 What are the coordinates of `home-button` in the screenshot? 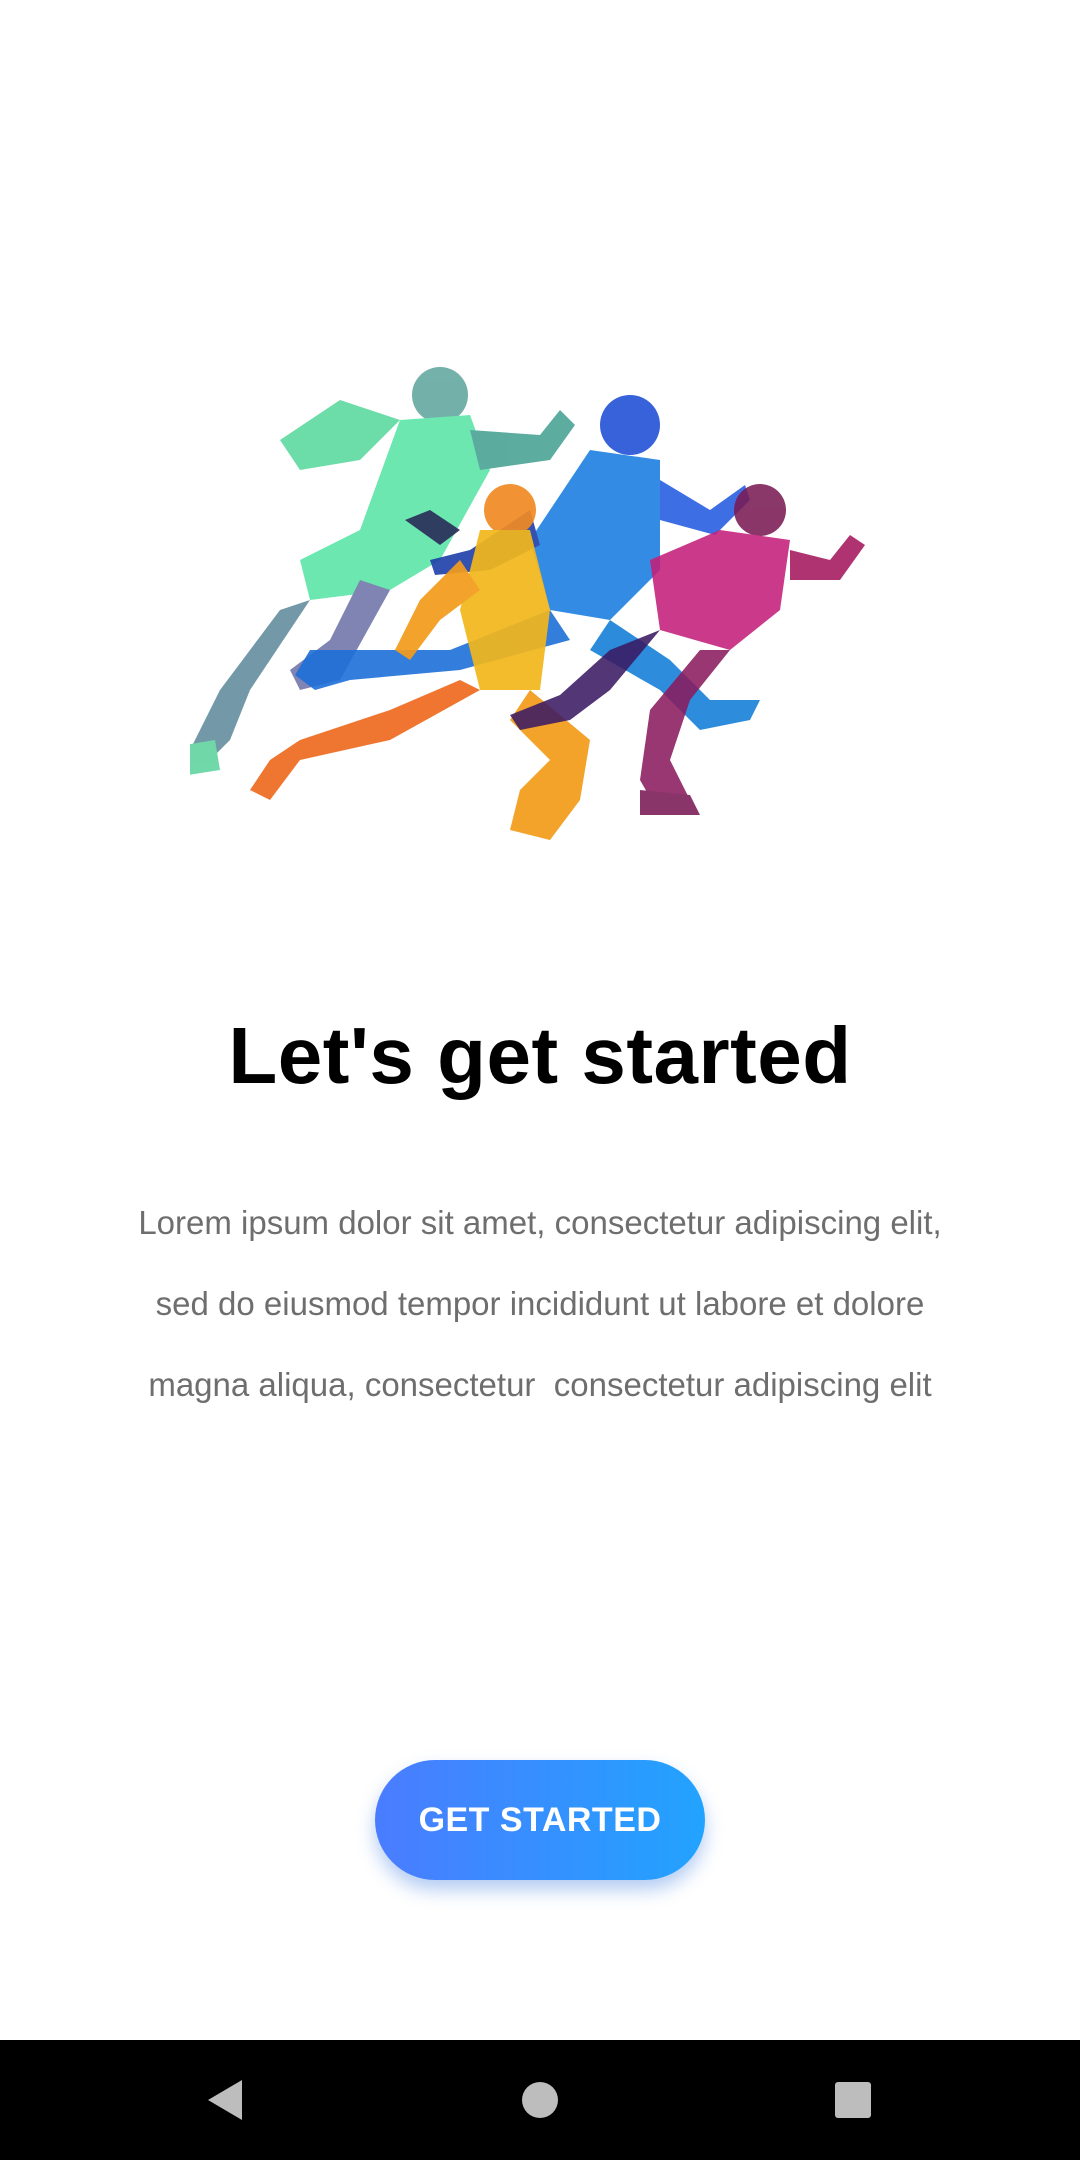 It's located at (540, 2100).